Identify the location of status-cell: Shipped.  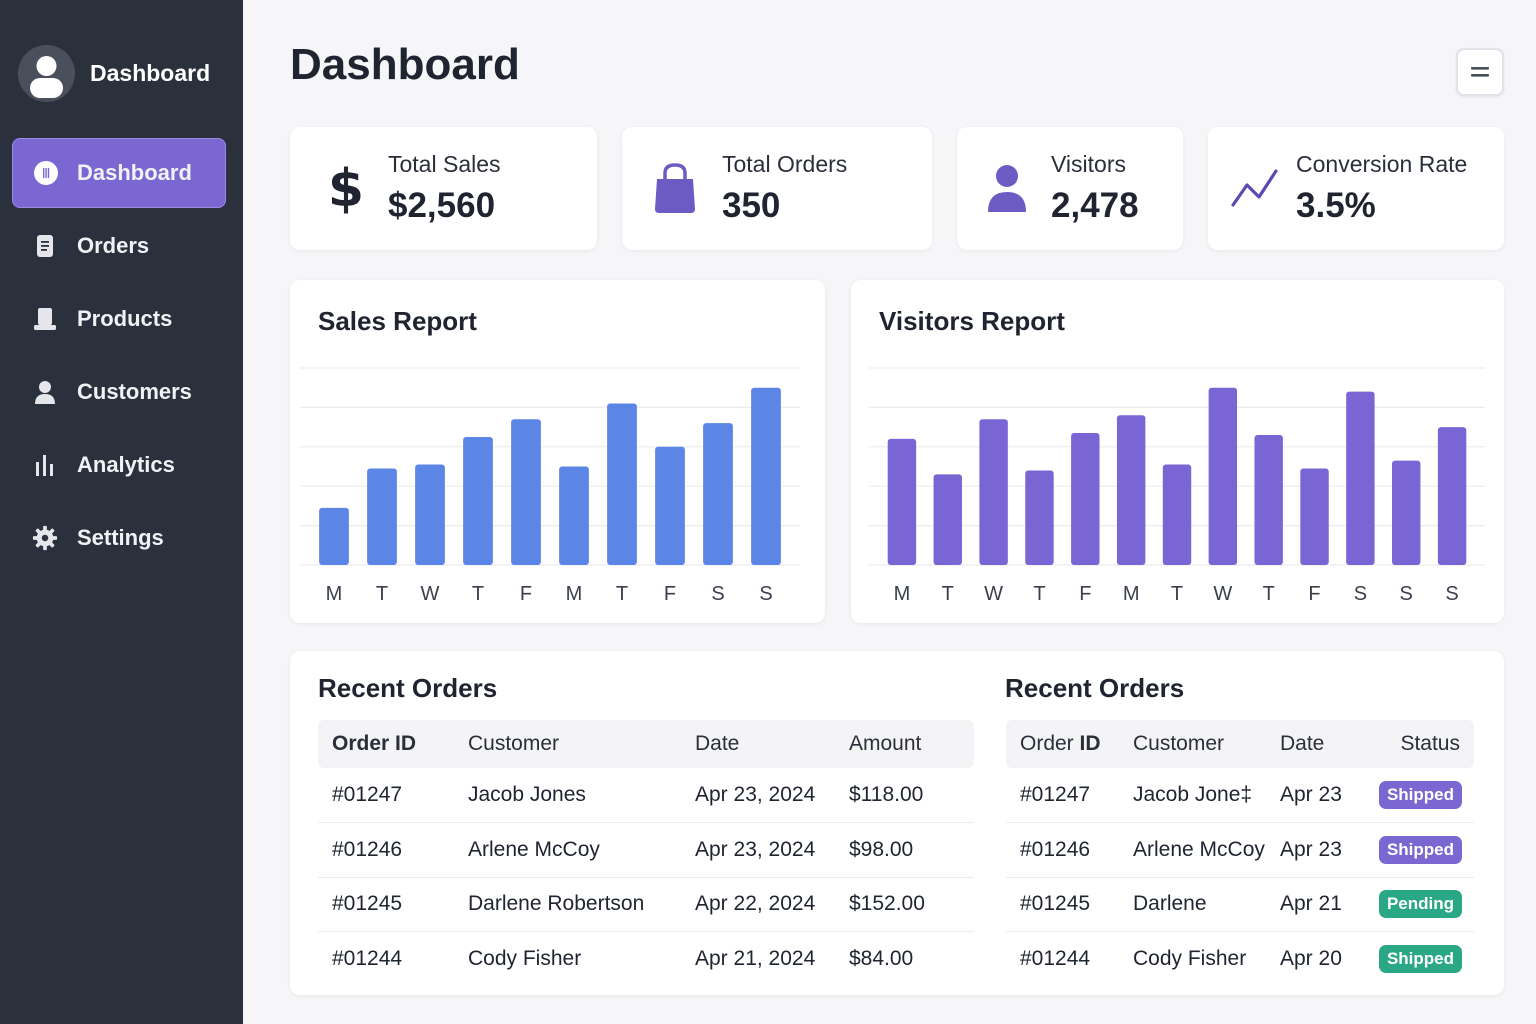
(1419, 850).